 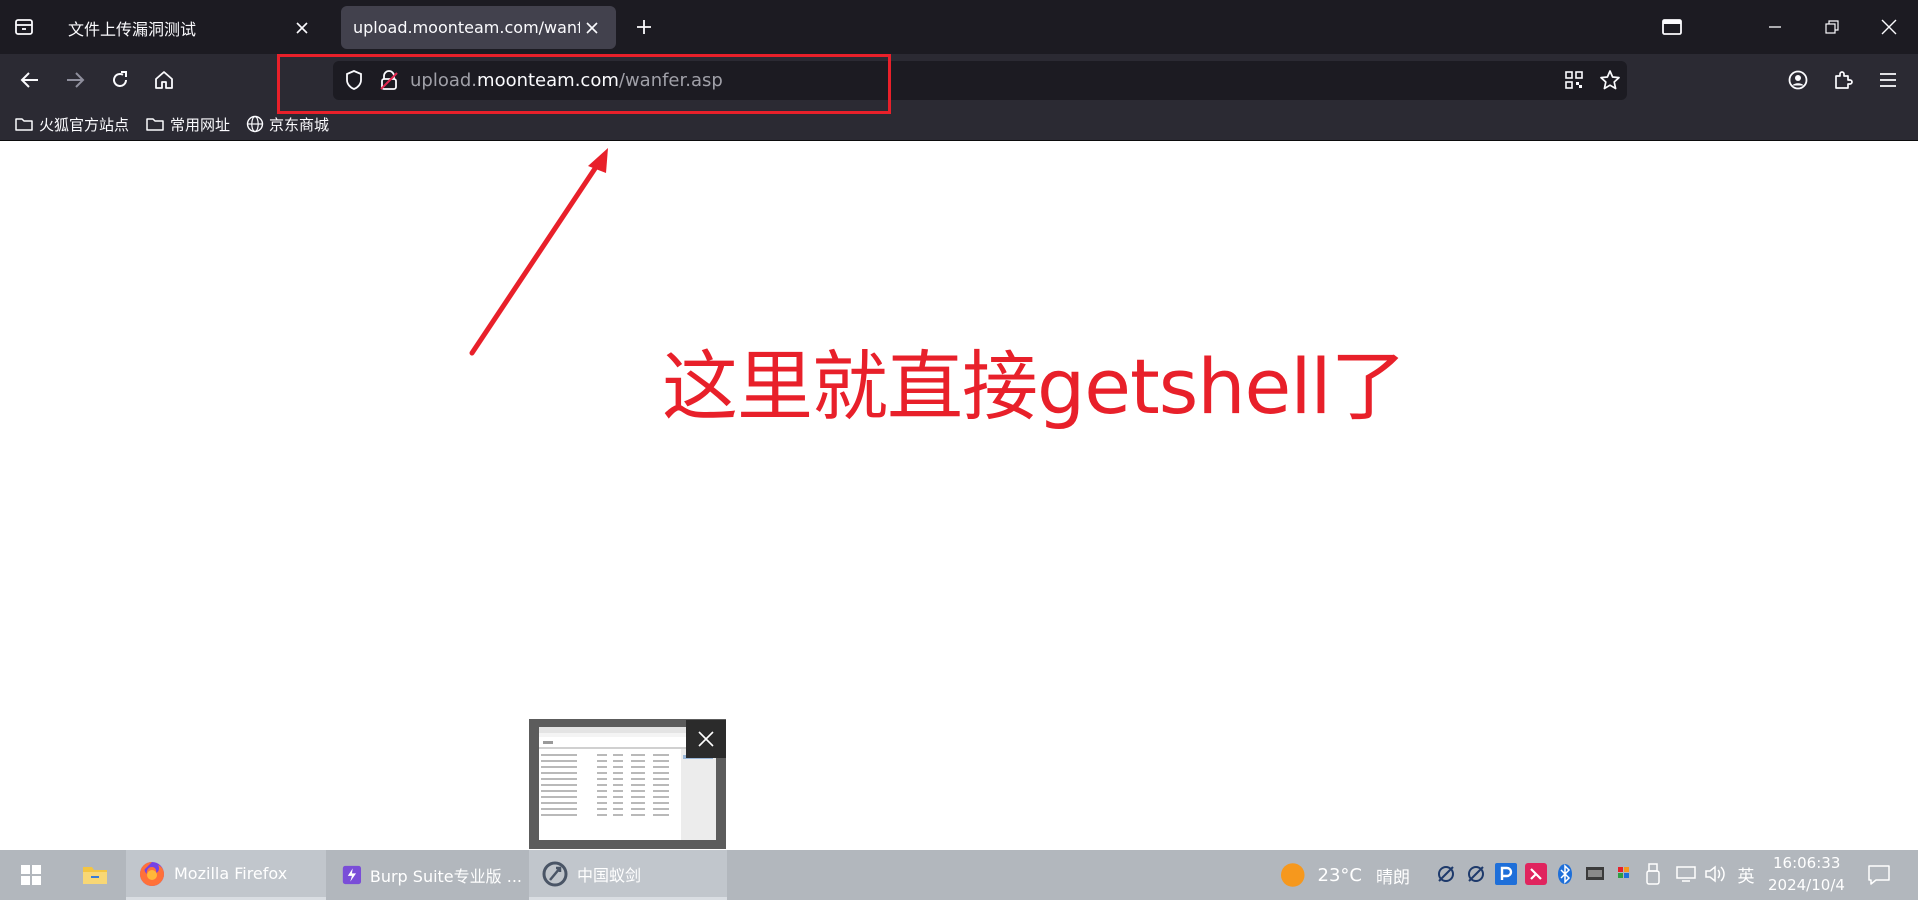 I want to click on preview-close-icon, so click(x=706, y=739).